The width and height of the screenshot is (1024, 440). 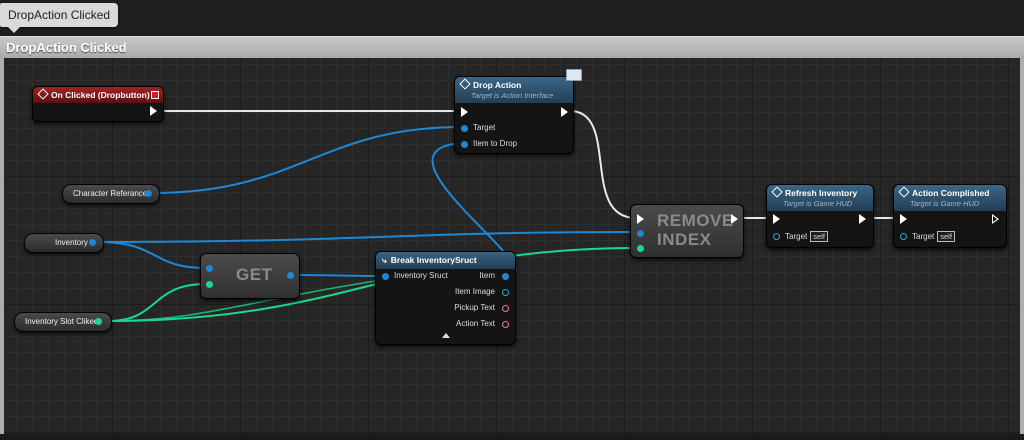 I want to click on break-image-label: Item Image, so click(x=474, y=291).